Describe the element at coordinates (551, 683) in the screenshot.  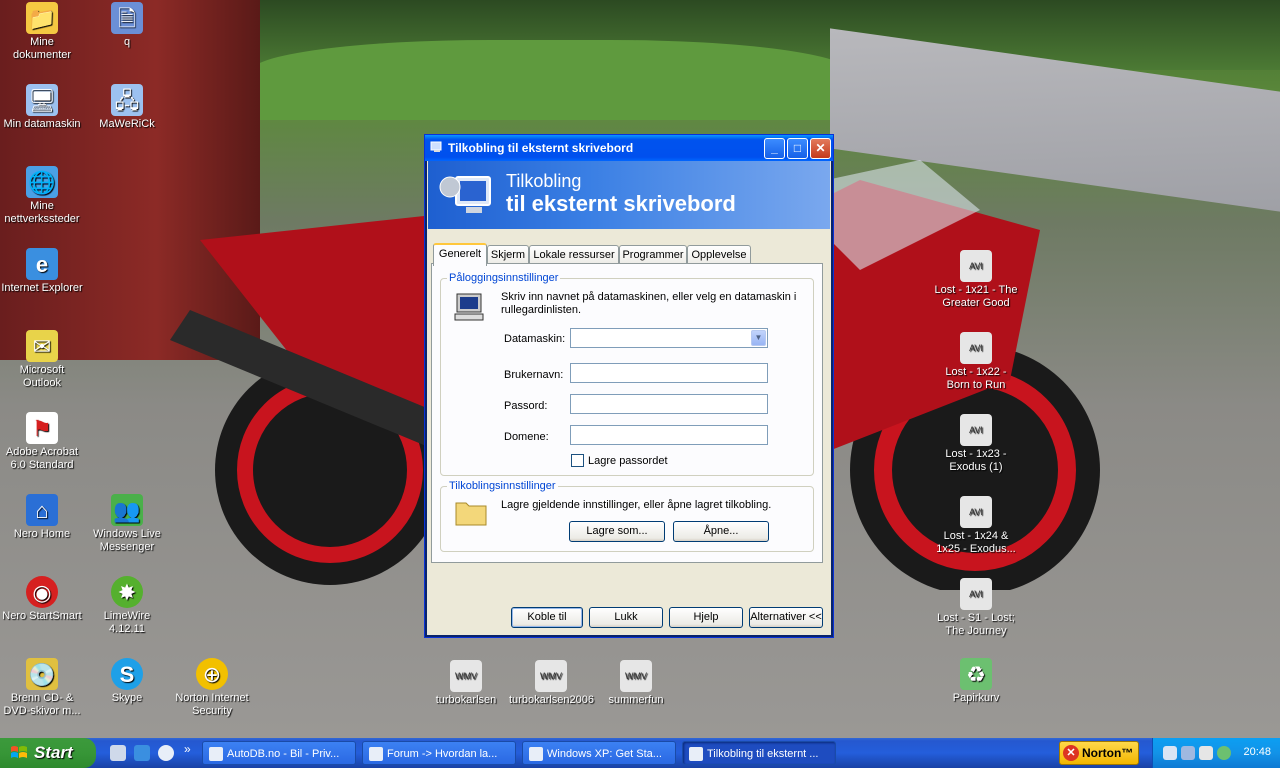
I see `desktop-icon-turbokarlsen2006: WMV turbokarlsen2006` at that location.